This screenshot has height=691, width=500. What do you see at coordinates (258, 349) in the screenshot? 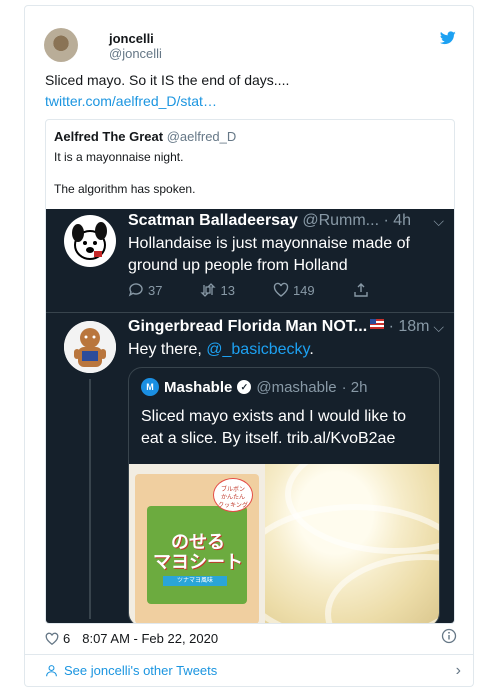
I see `reply2-mention: @_basicbecky` at bounding box center [258, 349].